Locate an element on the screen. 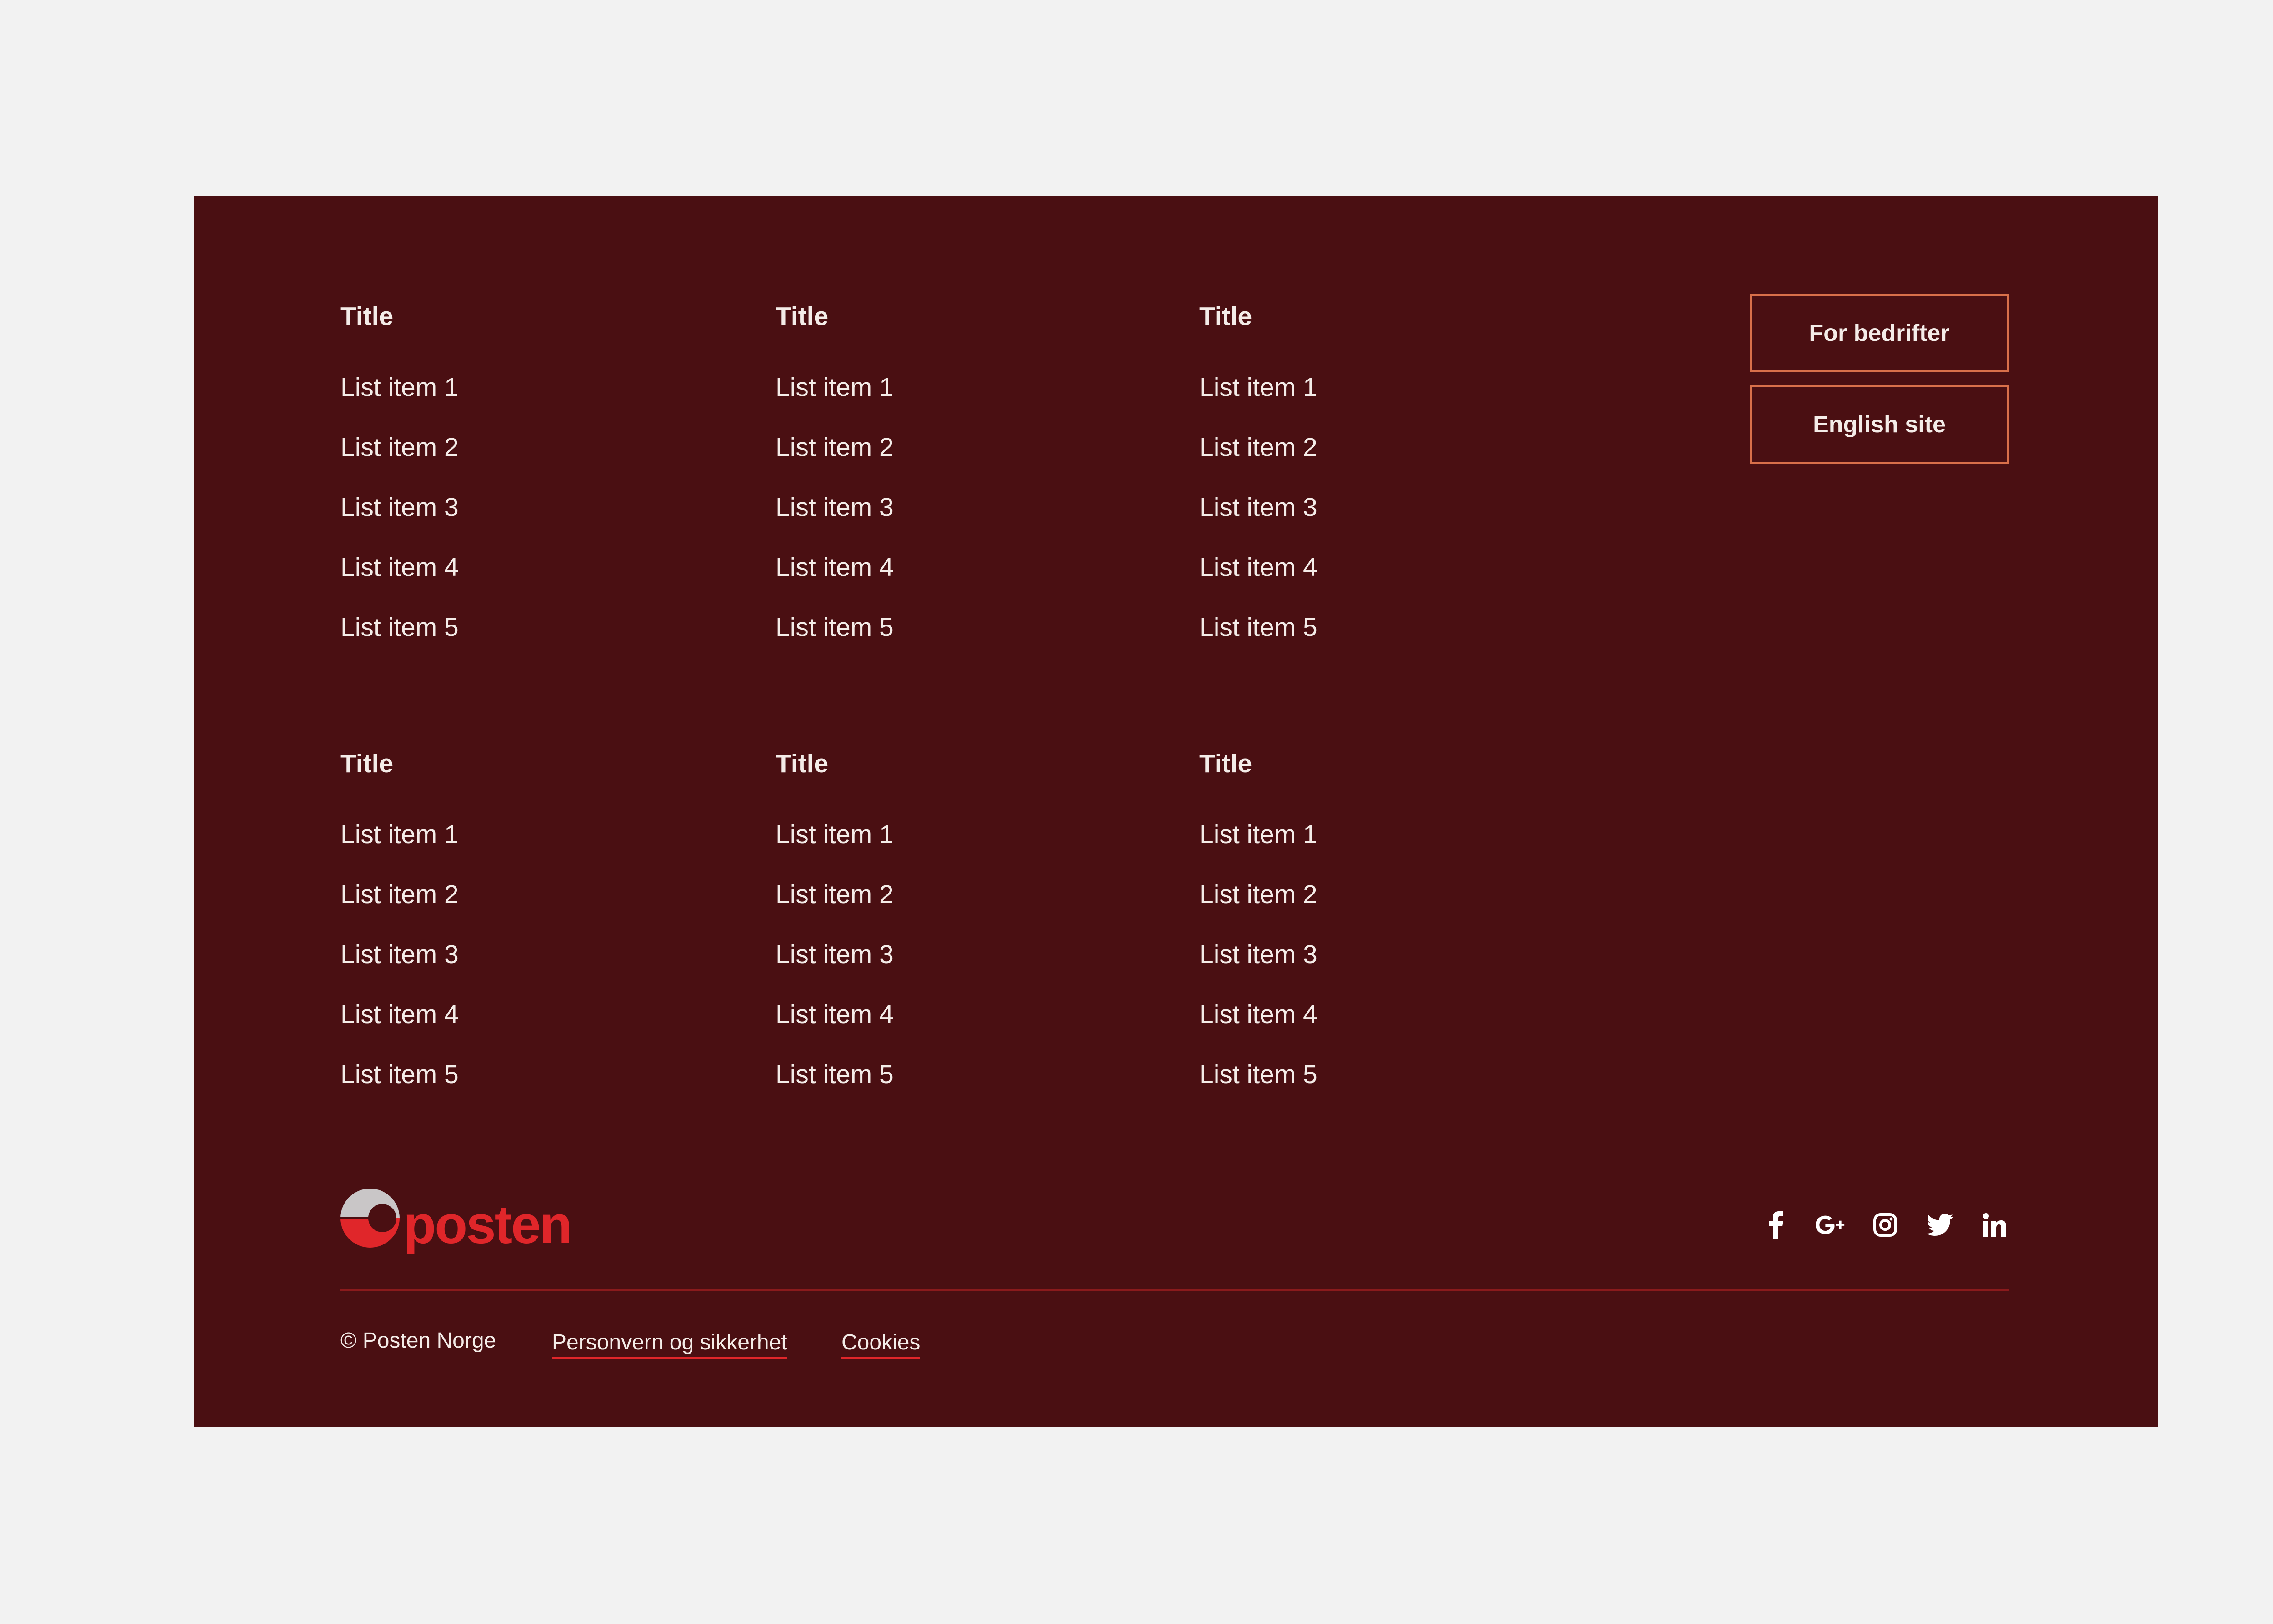  posten-logo-wordmark: posten is located at coordinates (487, 1225).